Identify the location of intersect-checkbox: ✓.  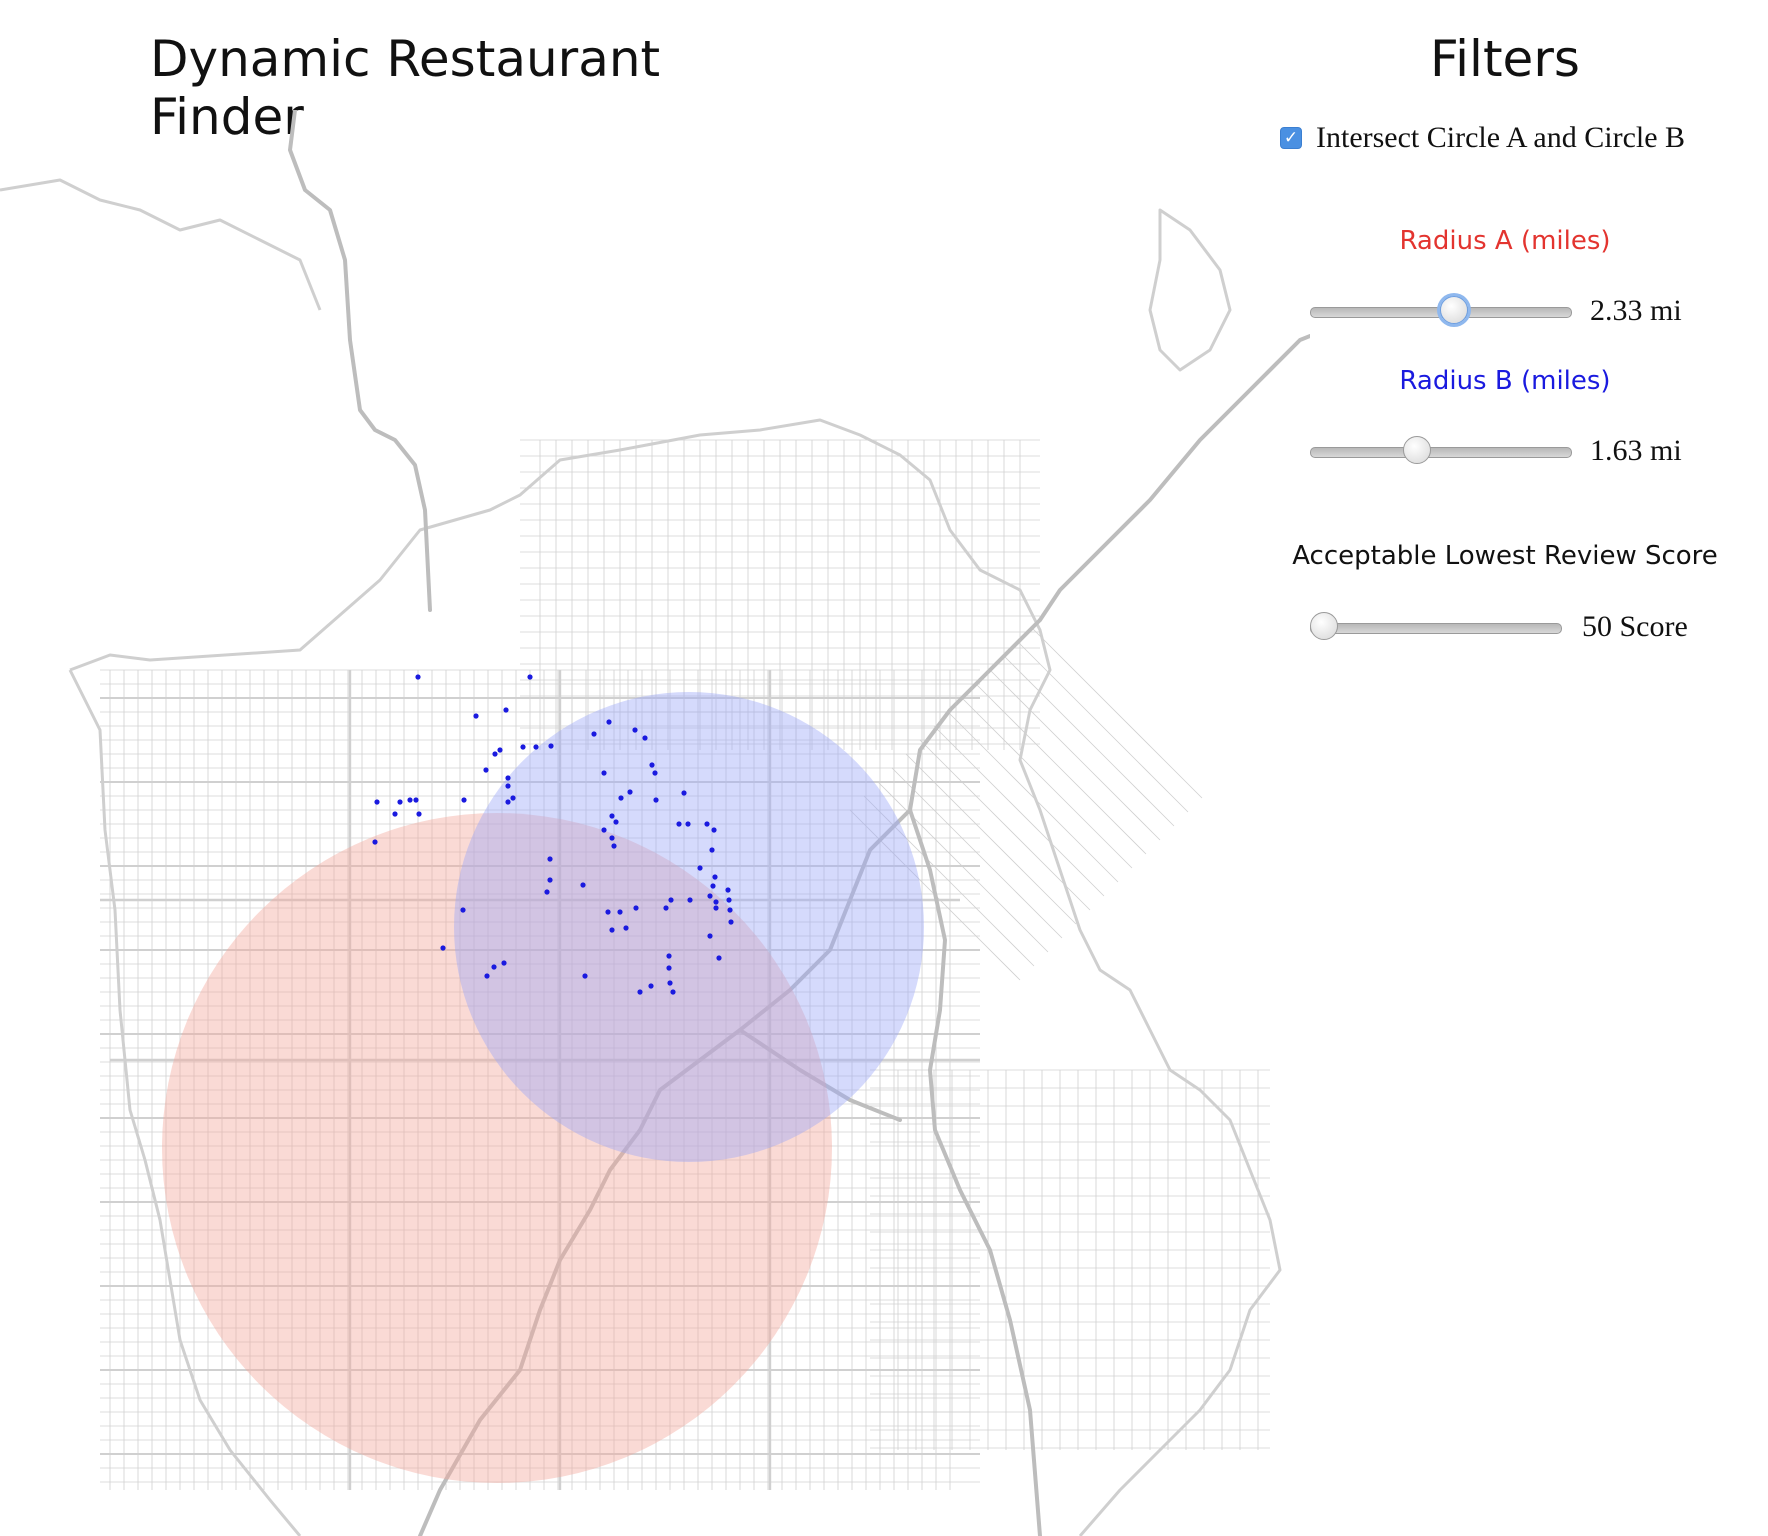
(1291, 138).